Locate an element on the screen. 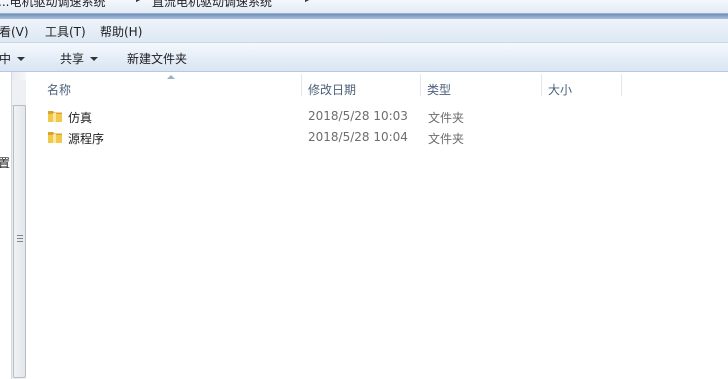  file-row: 仿真 2018/5/28 10:03 文件夹 is located at coordinates (264, 116).